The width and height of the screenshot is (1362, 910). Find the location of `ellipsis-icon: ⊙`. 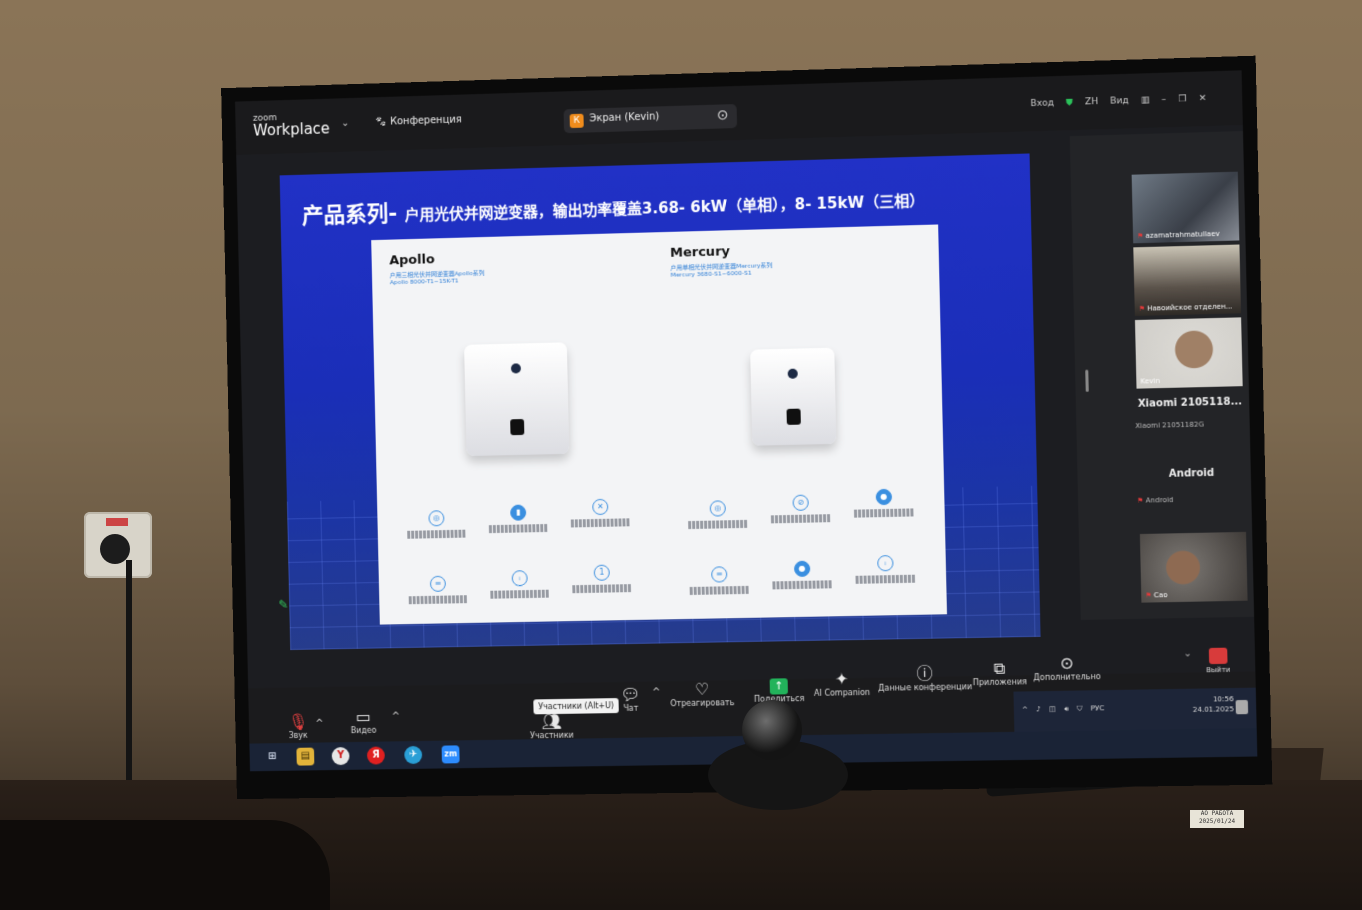

ellipsis-icon: ⊙ is located at coordinates (723, 115).